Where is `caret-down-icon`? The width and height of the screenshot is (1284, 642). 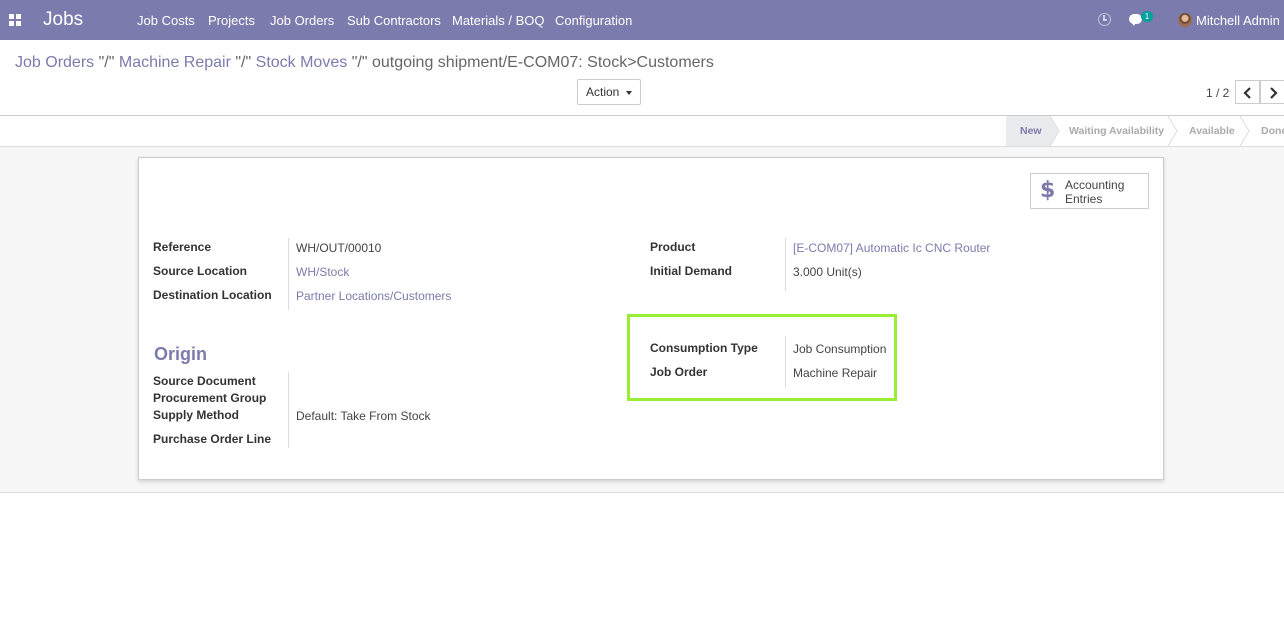
caret-down-icon is located at coordinates (629, 93).